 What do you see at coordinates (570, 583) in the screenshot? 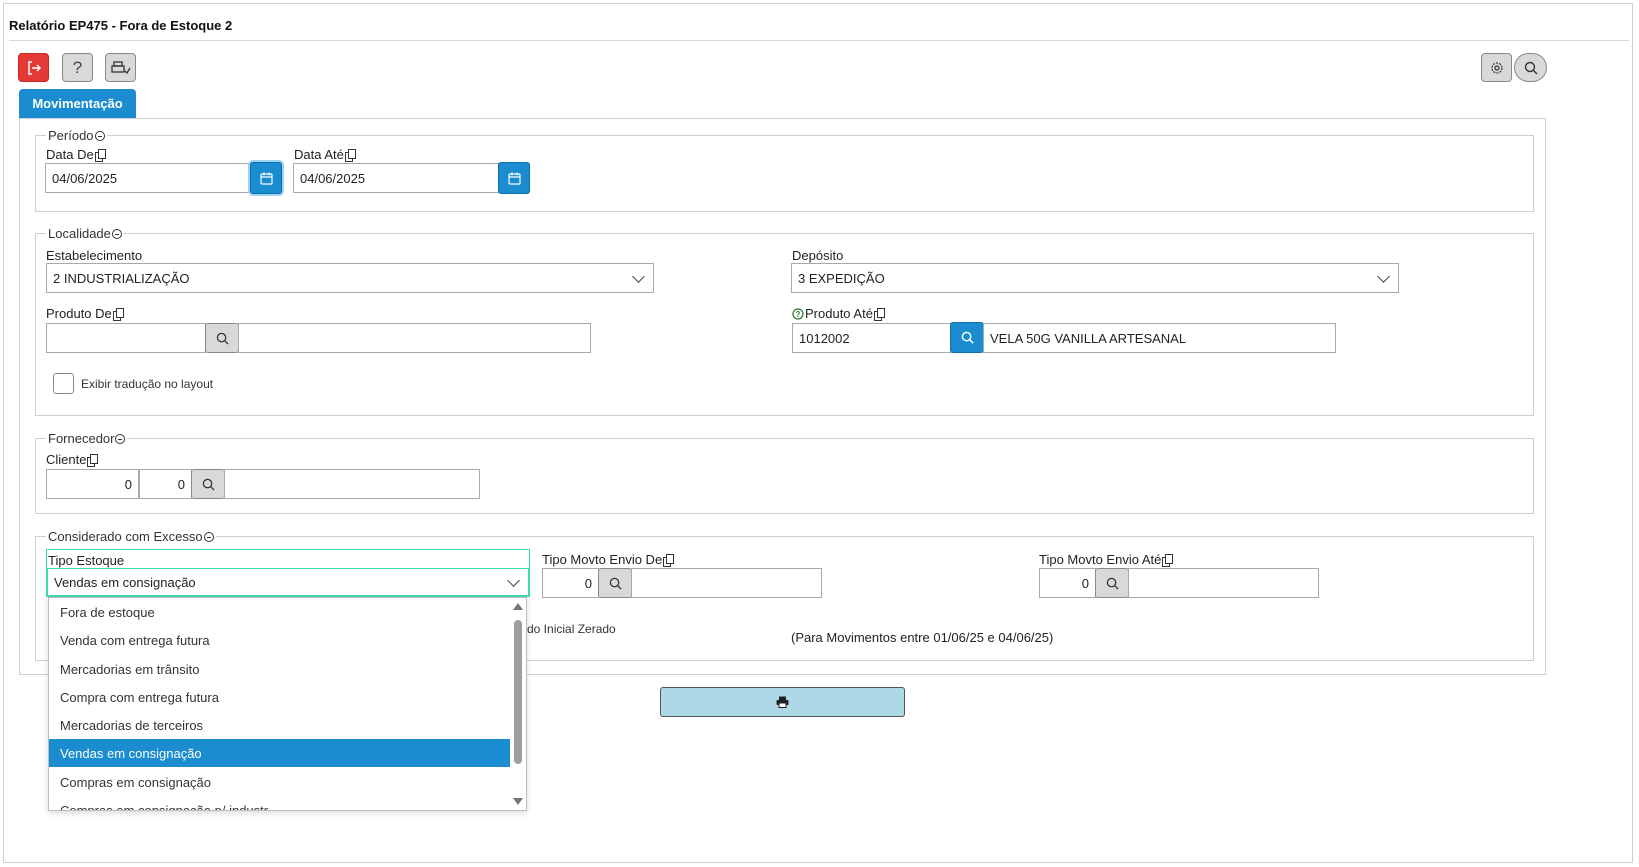
I see `tipo-movto-de-input: 0` at bounding box center [570, 583].